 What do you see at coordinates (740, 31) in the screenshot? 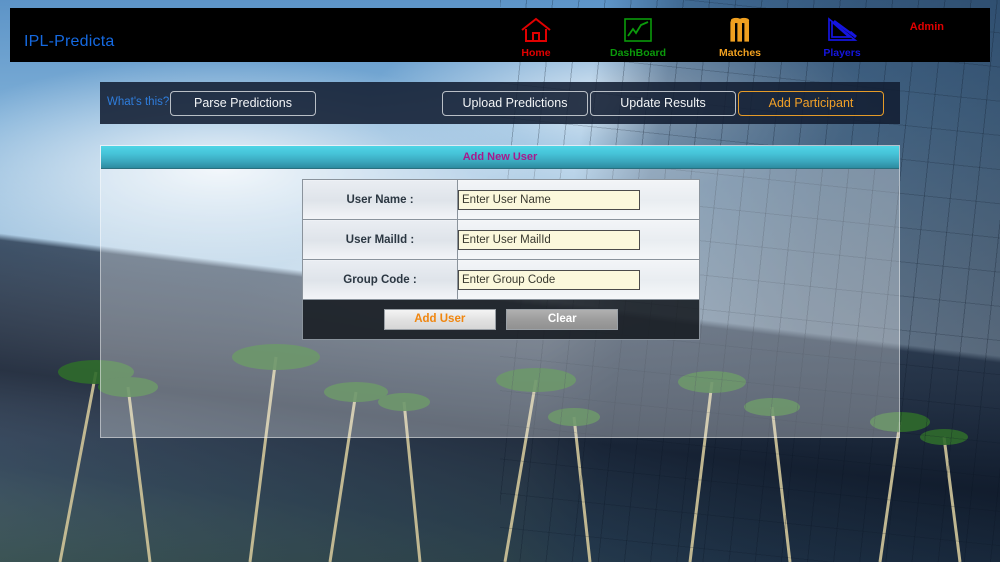
I see `stumps-icon` at bounding box center [740, 31].